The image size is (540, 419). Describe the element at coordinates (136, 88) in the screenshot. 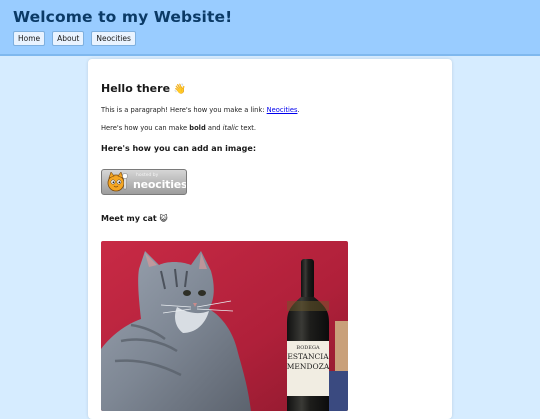

I see `hello-heading-text: Hello there` at that location.